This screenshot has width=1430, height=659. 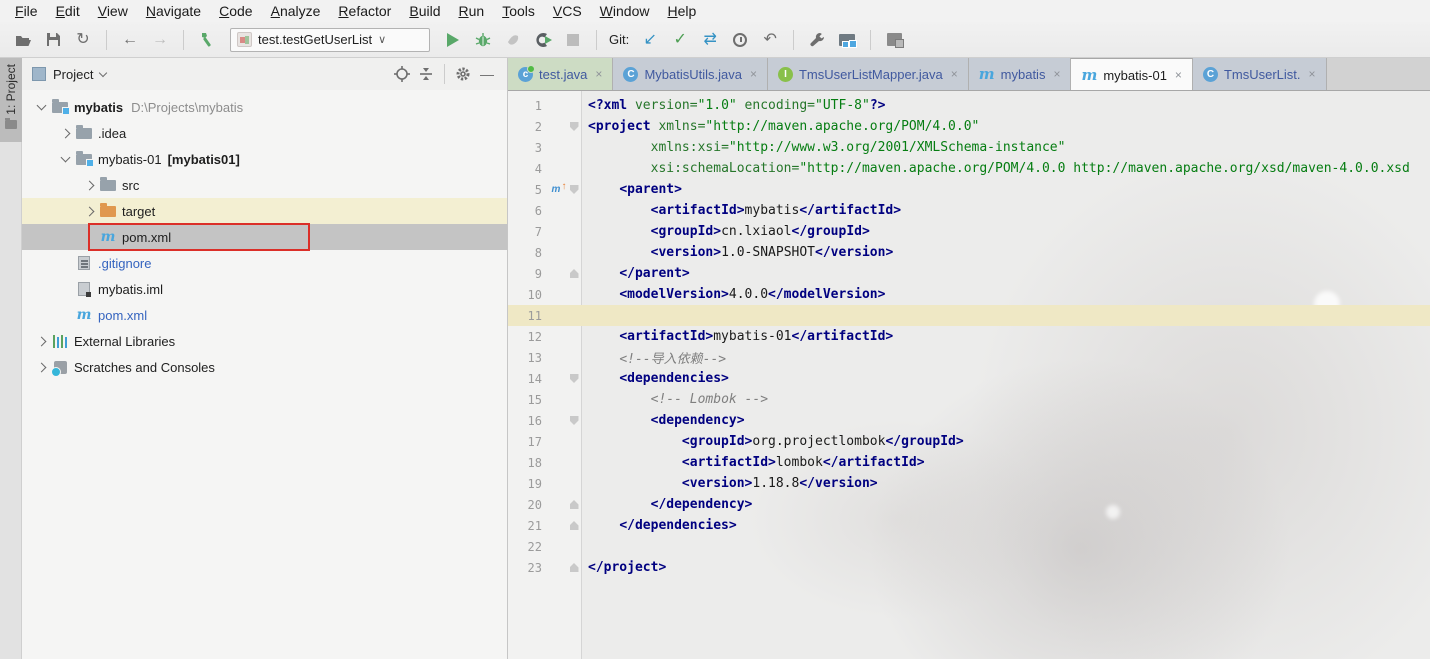 I want to click on code-line-14: 14 <dependencies>, so click(x=969, y=378).